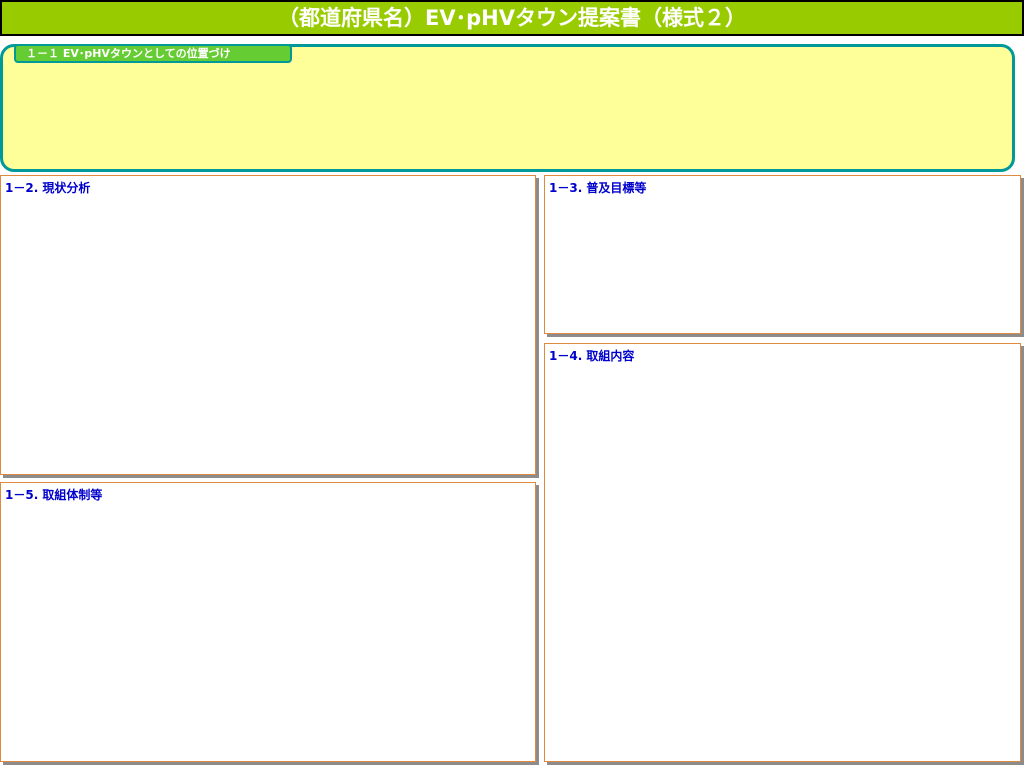  Describe the element at coordinates (598, 188) in the screenshot. I see `adoption-targets-heading: 1－3. 普及目標等` at that location.